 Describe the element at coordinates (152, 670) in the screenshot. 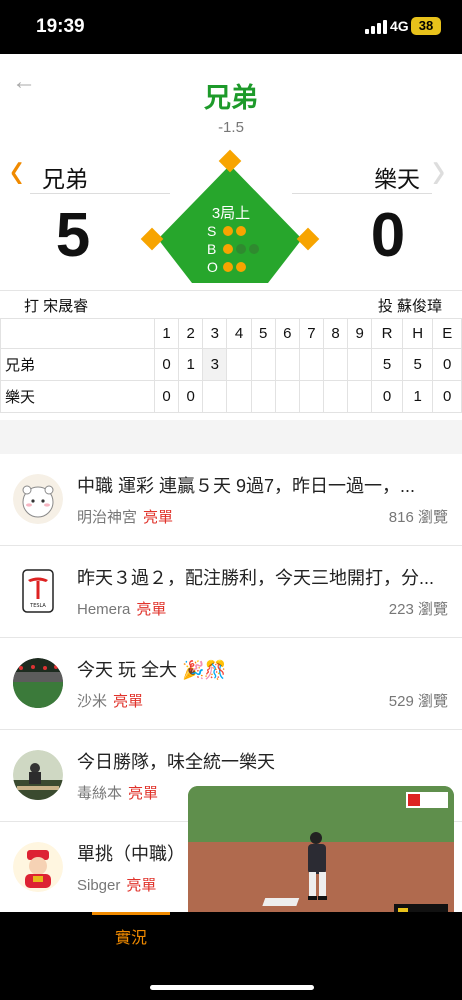

I see `post-title: 今天 玩 全大 🎉🎊` at that location.